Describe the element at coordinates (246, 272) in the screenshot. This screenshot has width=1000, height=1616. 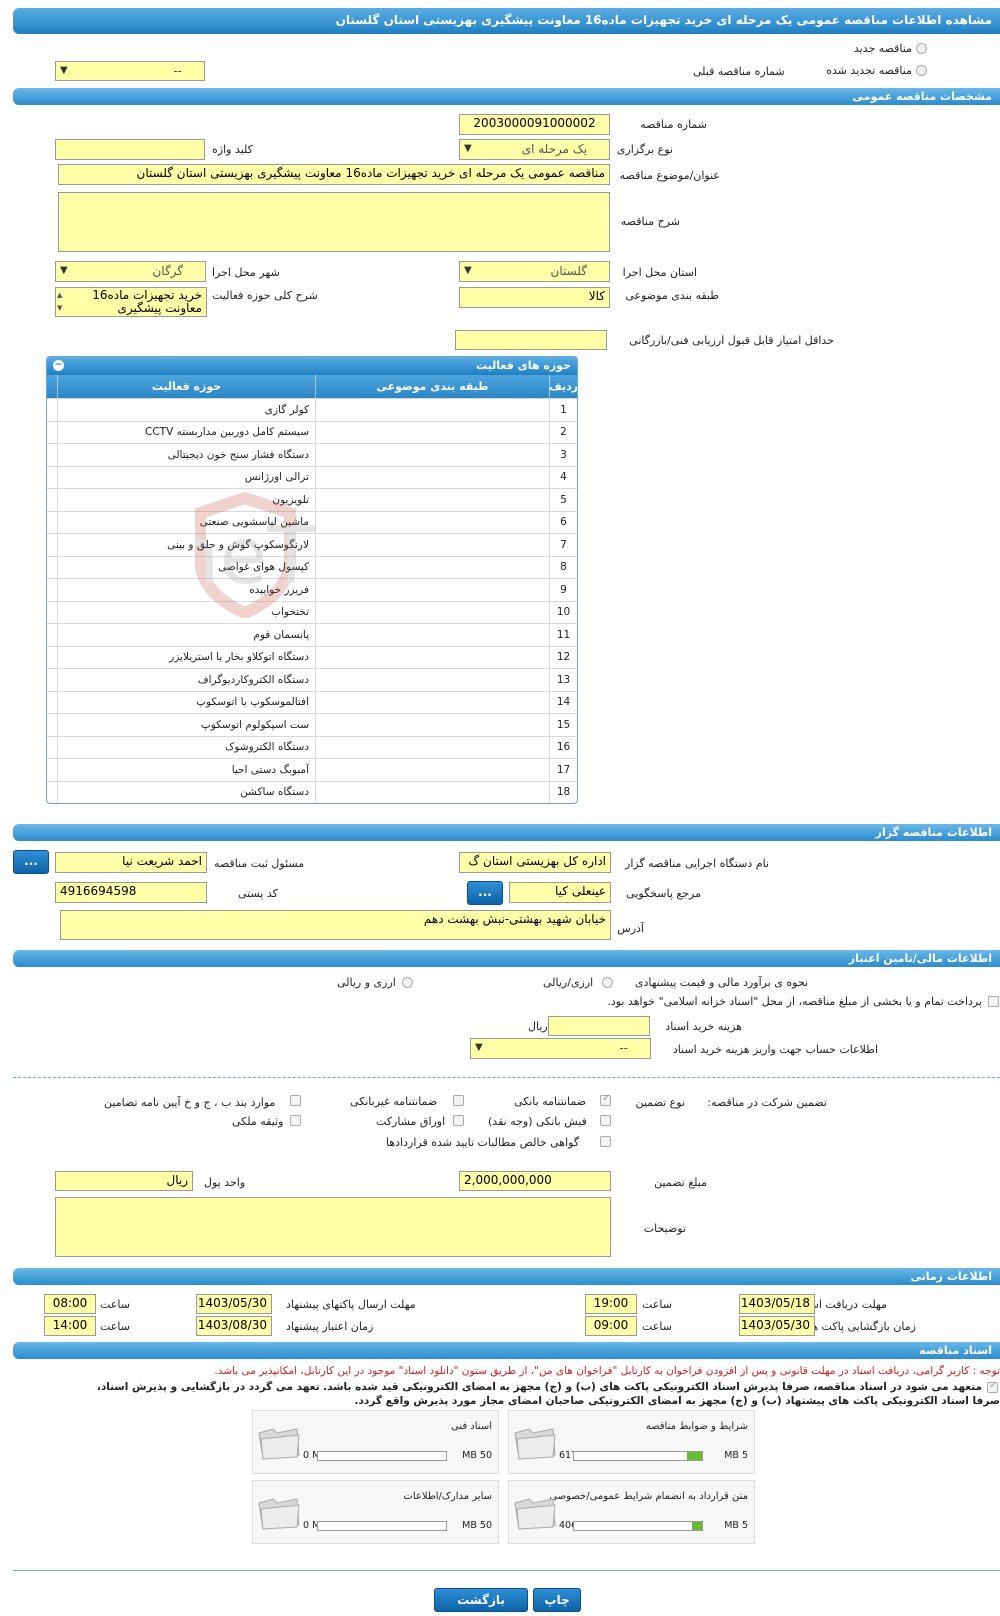
I see `city-label: شهر محل اجرا` at that location.